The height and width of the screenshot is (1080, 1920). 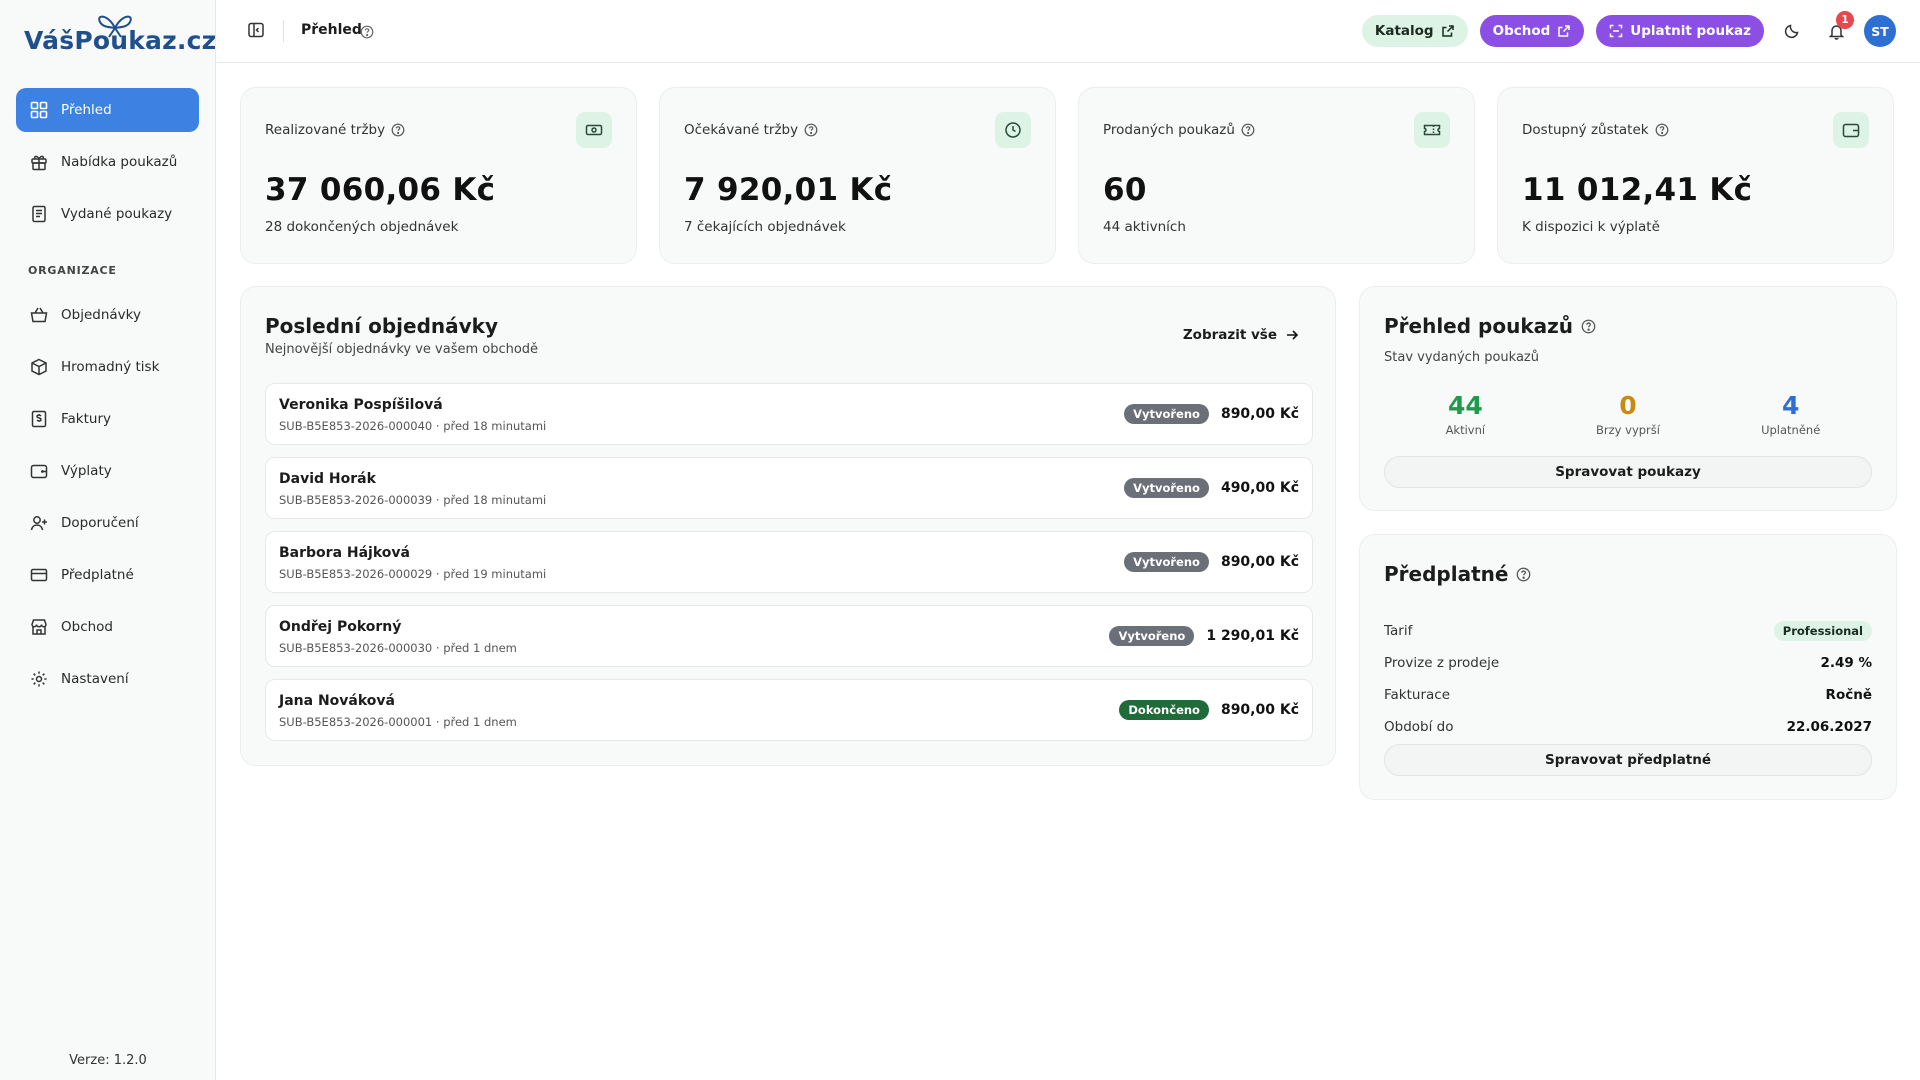 What do you see at coordinates (1457, 574) in the screenshot?
I see `subscription-title: Předplatné` at bounding box center [1457, 574].